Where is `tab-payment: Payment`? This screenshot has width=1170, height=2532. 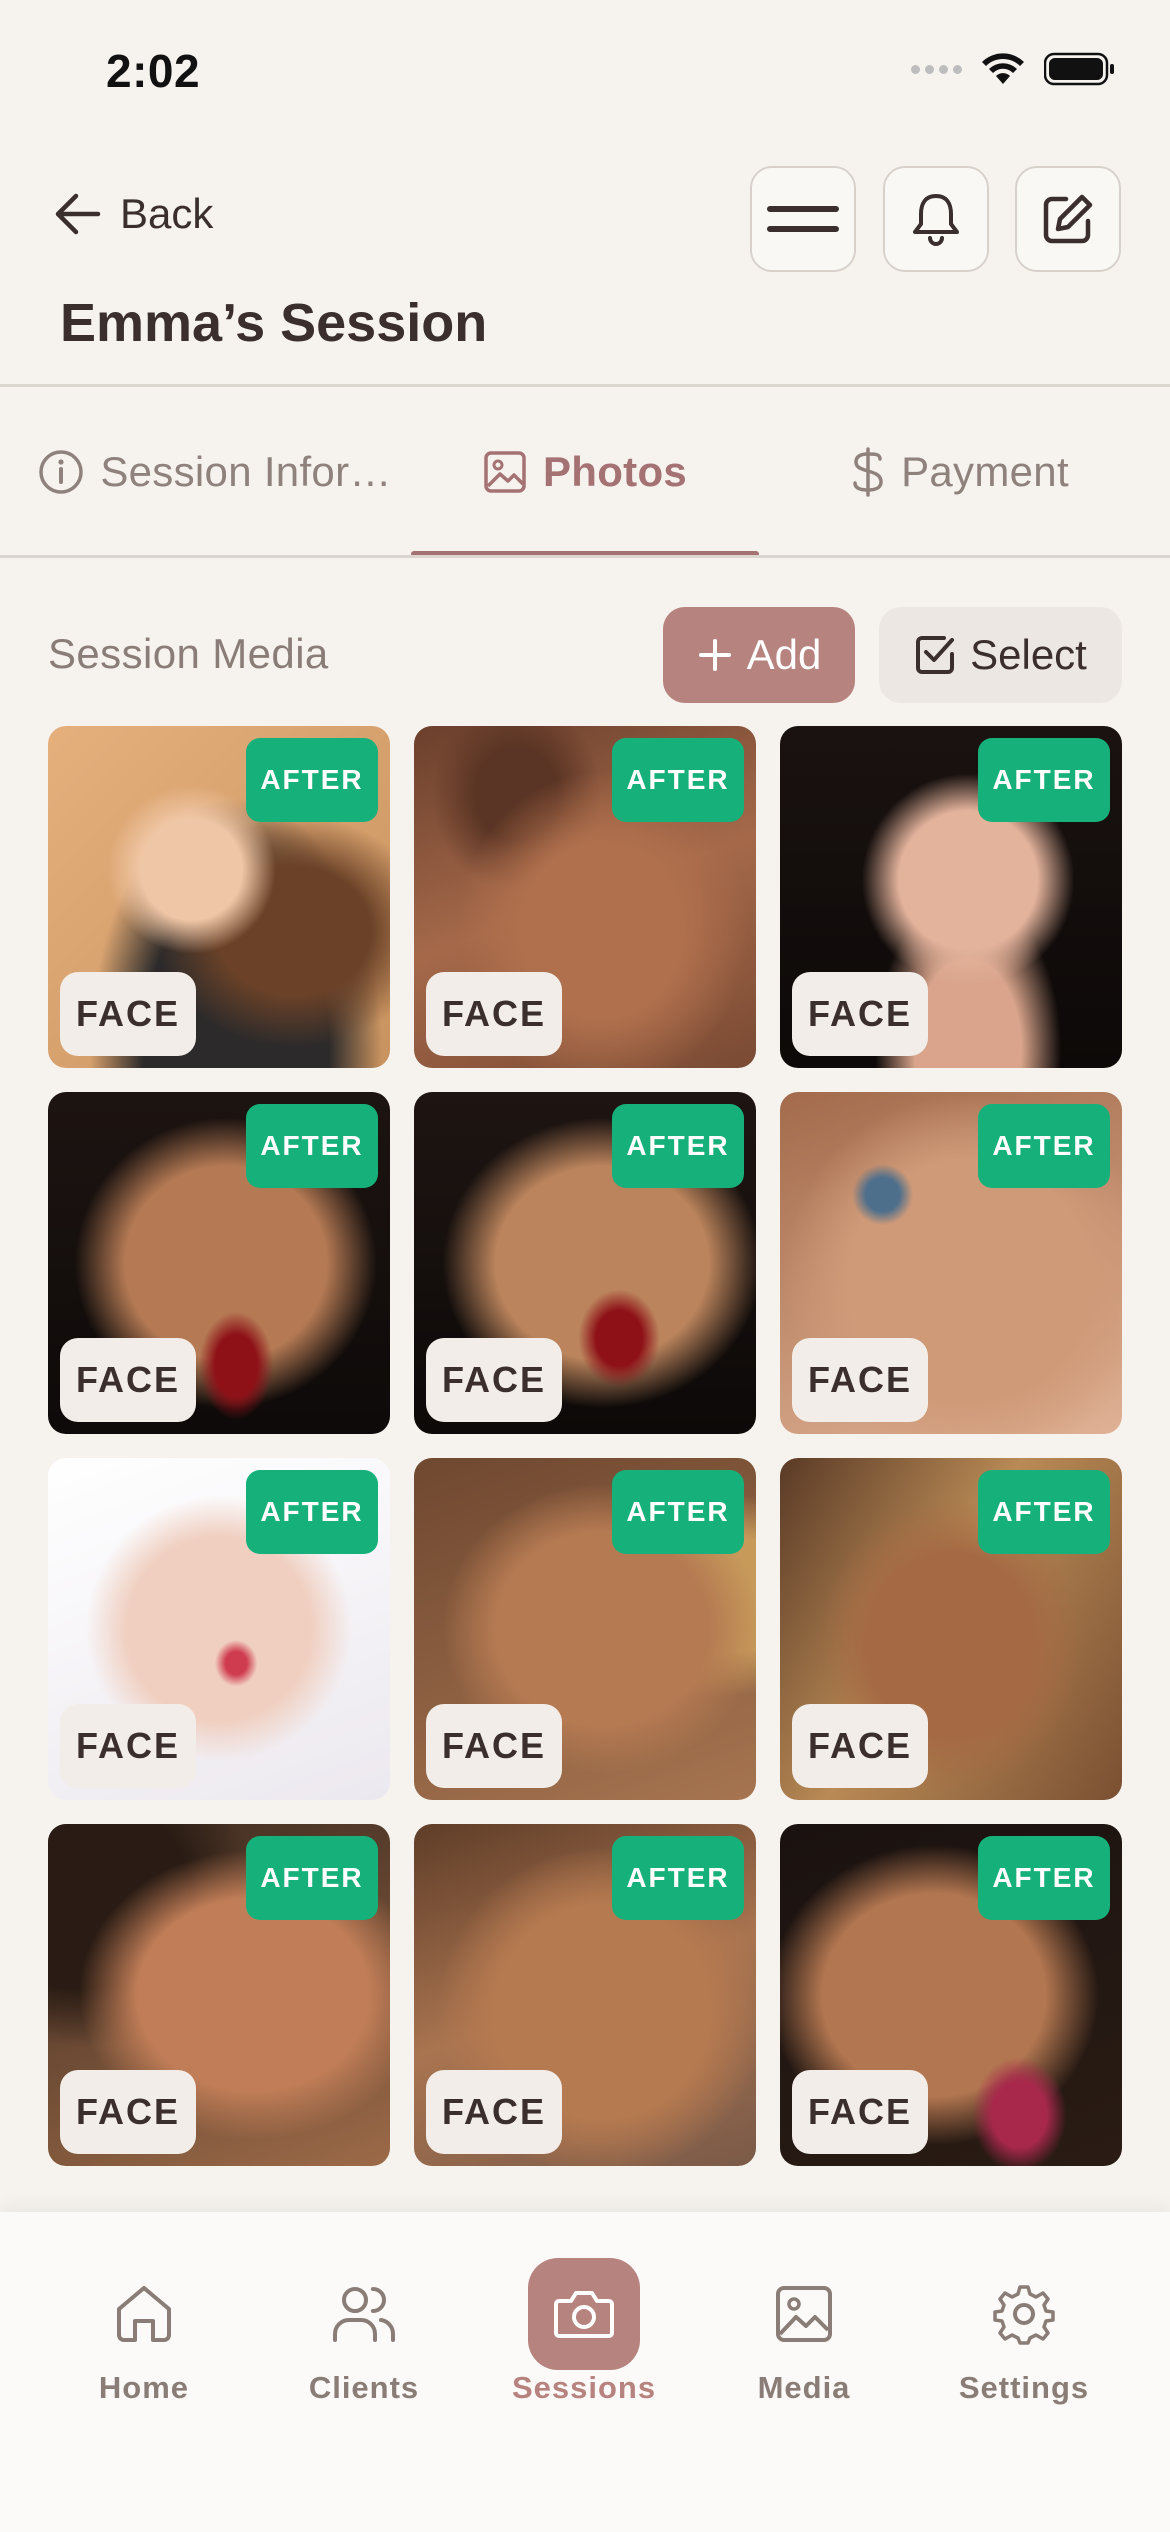 tab-payment: Payment is located at coordinates (960, 472).